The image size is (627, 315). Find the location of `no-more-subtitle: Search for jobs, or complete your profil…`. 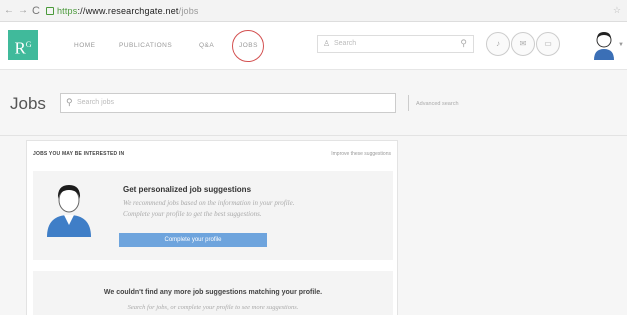

no-more-subtitle: Search for jobs, or complete your profil… is located at coordinates (213, 307).